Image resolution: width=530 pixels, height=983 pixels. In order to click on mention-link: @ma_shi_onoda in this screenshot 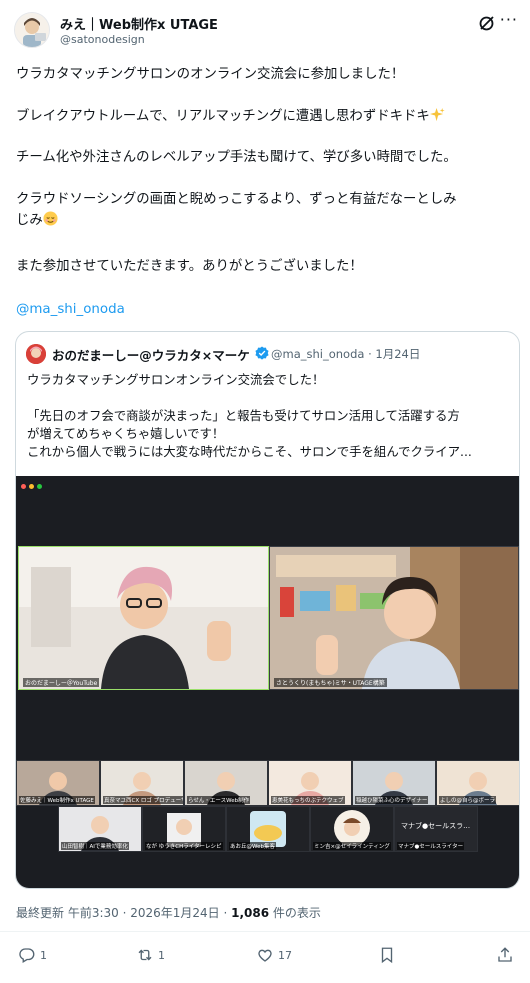, I will do `click(70, 309)`.